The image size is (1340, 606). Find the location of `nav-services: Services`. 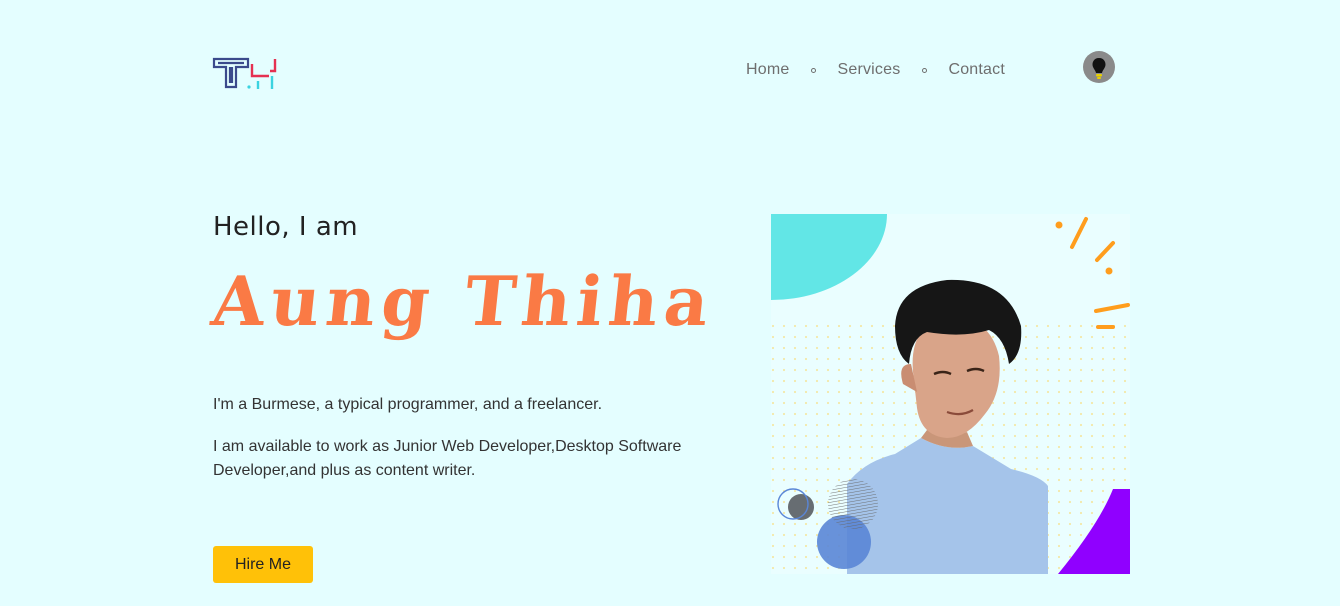

nav-services: Services is located at coordinates (868, 70).